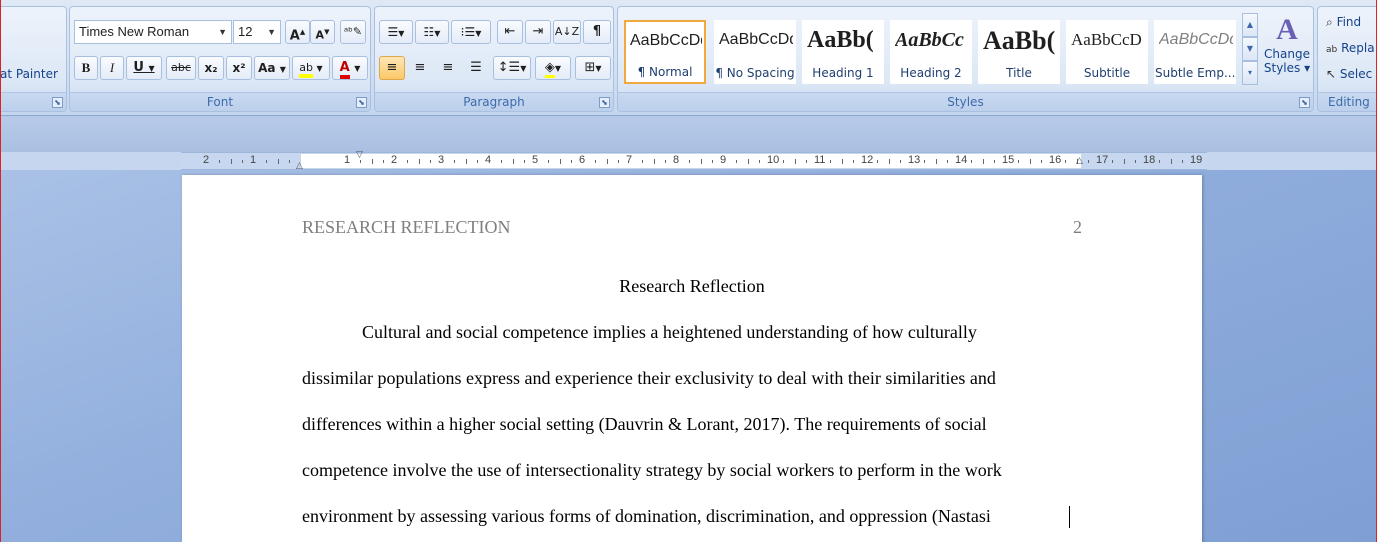 This screenshot has height=542, width=1377. I want to click on italic-button: I, so click(112, 68).